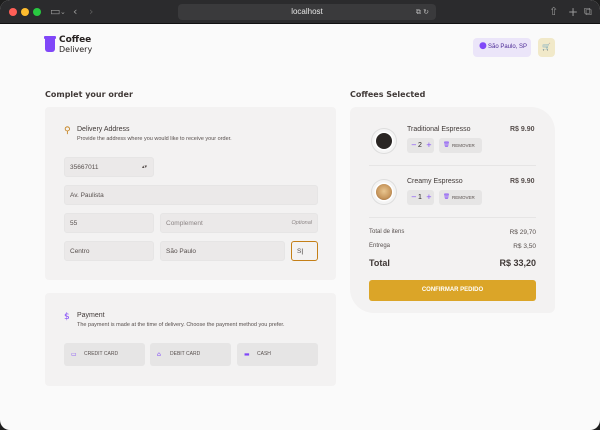 The height and width of the screenshot is (430, 600). Describe the element at coordinates (37, 12) in the screenshot. I see `zoom-window-button` at that location.